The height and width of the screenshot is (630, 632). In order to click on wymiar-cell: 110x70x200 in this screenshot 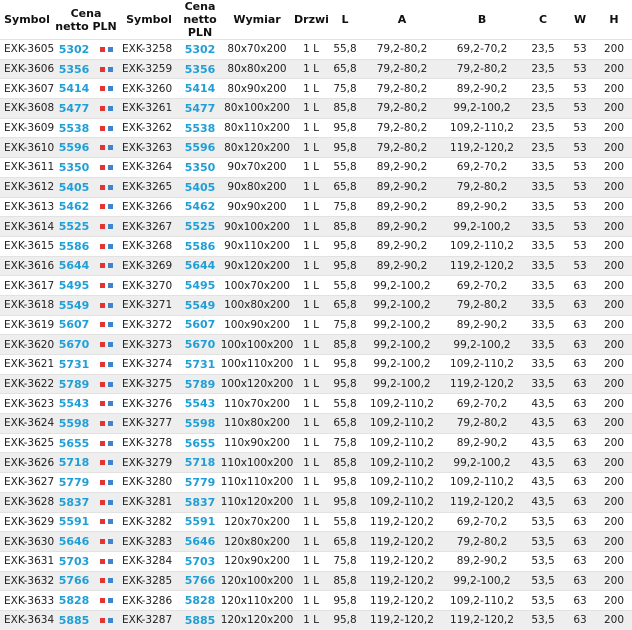, I will do `click(257, 403)`.